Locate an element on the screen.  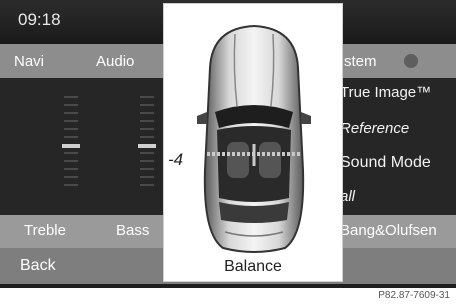
status-dot-icon is located at coordinates (411, 61).